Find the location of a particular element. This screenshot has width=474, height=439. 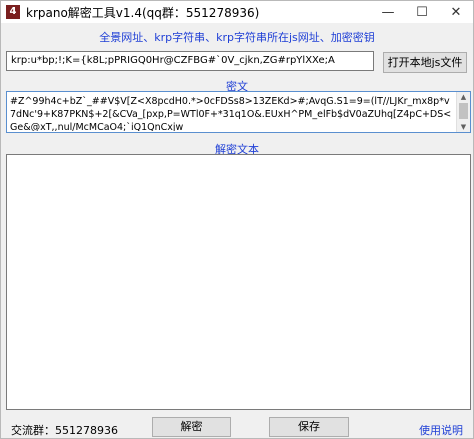

open-local-js-button: 打开本地js文件 is located at coordinates (425, 62).